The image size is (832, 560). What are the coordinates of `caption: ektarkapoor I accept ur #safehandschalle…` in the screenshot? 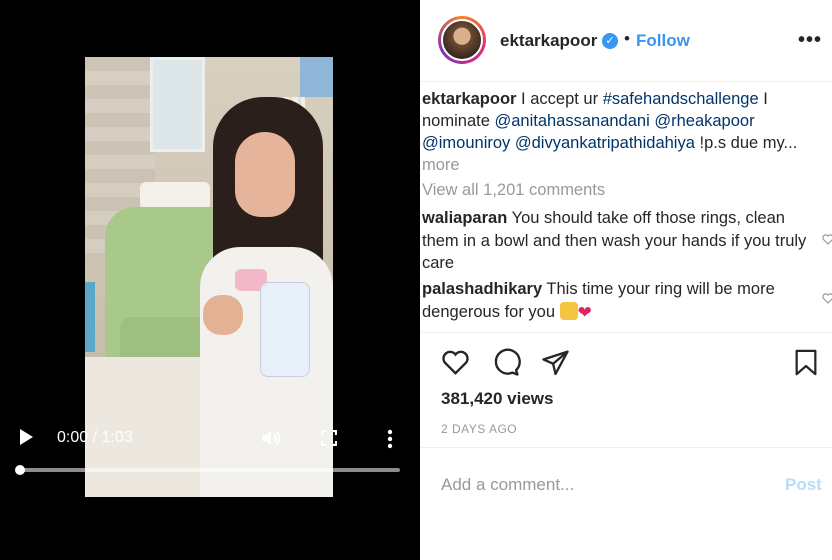 It's located at (618, 132).